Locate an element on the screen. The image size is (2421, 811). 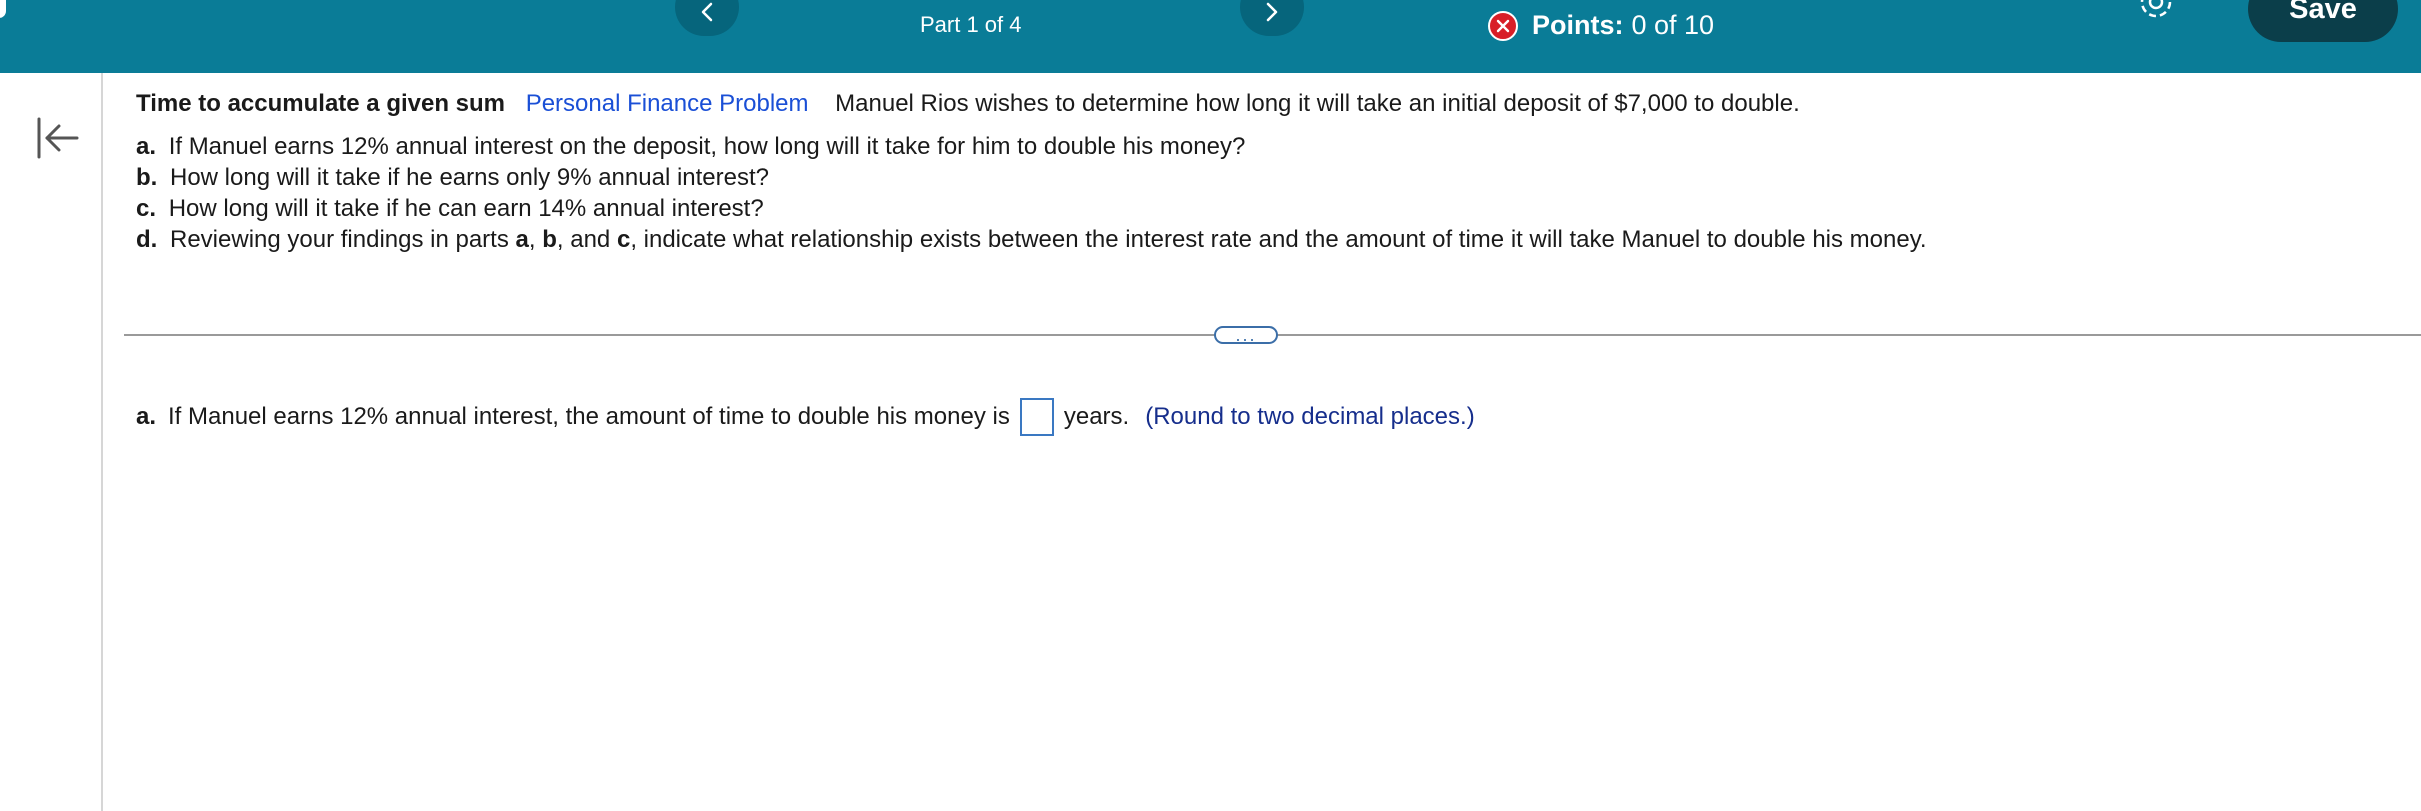
answer-label: a. is located at coordinates (146, 416).